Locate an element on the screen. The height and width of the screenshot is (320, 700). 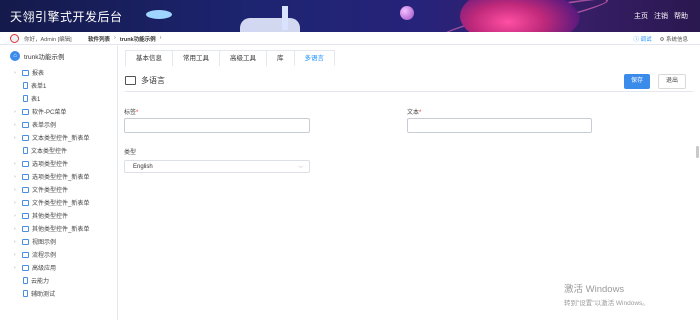
tab-0: 基本信息 is located at coordinates (149, 58).